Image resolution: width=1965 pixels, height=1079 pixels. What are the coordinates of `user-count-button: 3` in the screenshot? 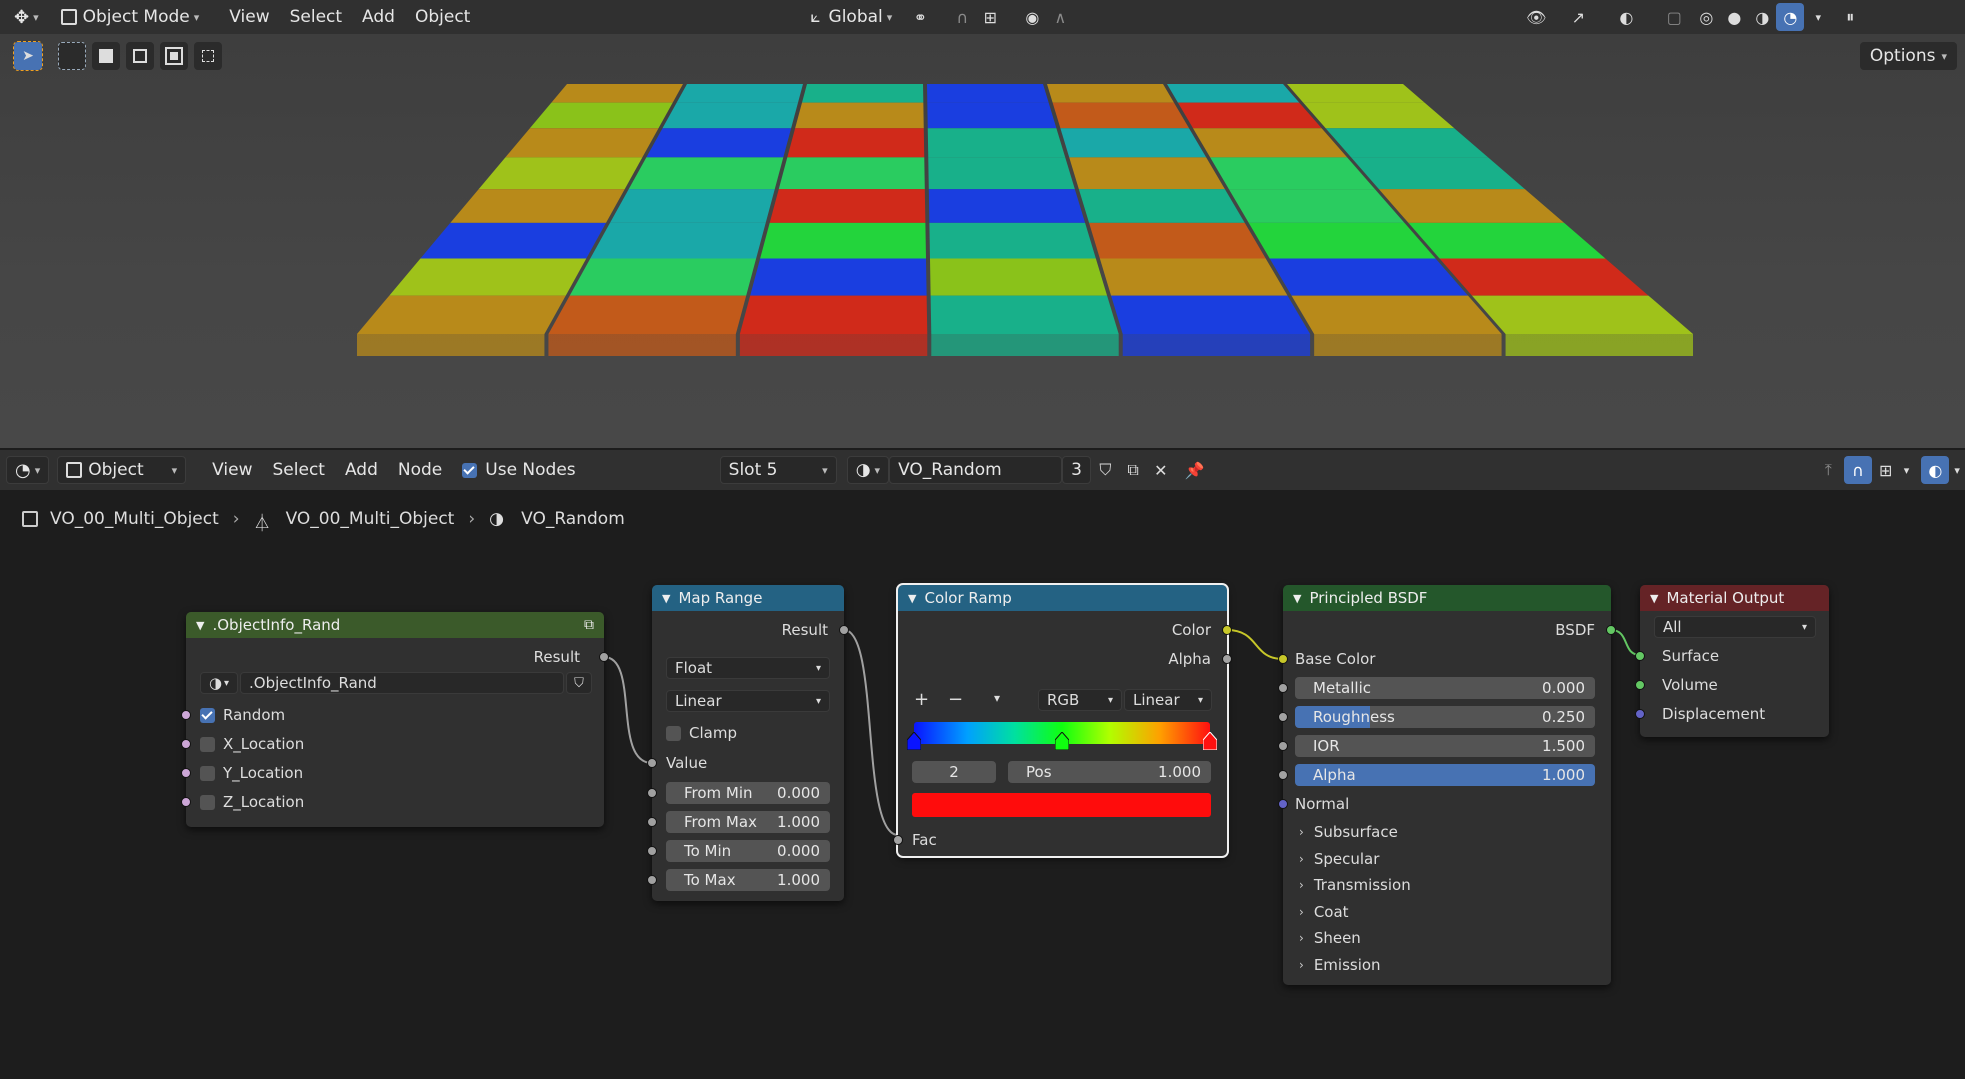 It's located at (1076, 470).